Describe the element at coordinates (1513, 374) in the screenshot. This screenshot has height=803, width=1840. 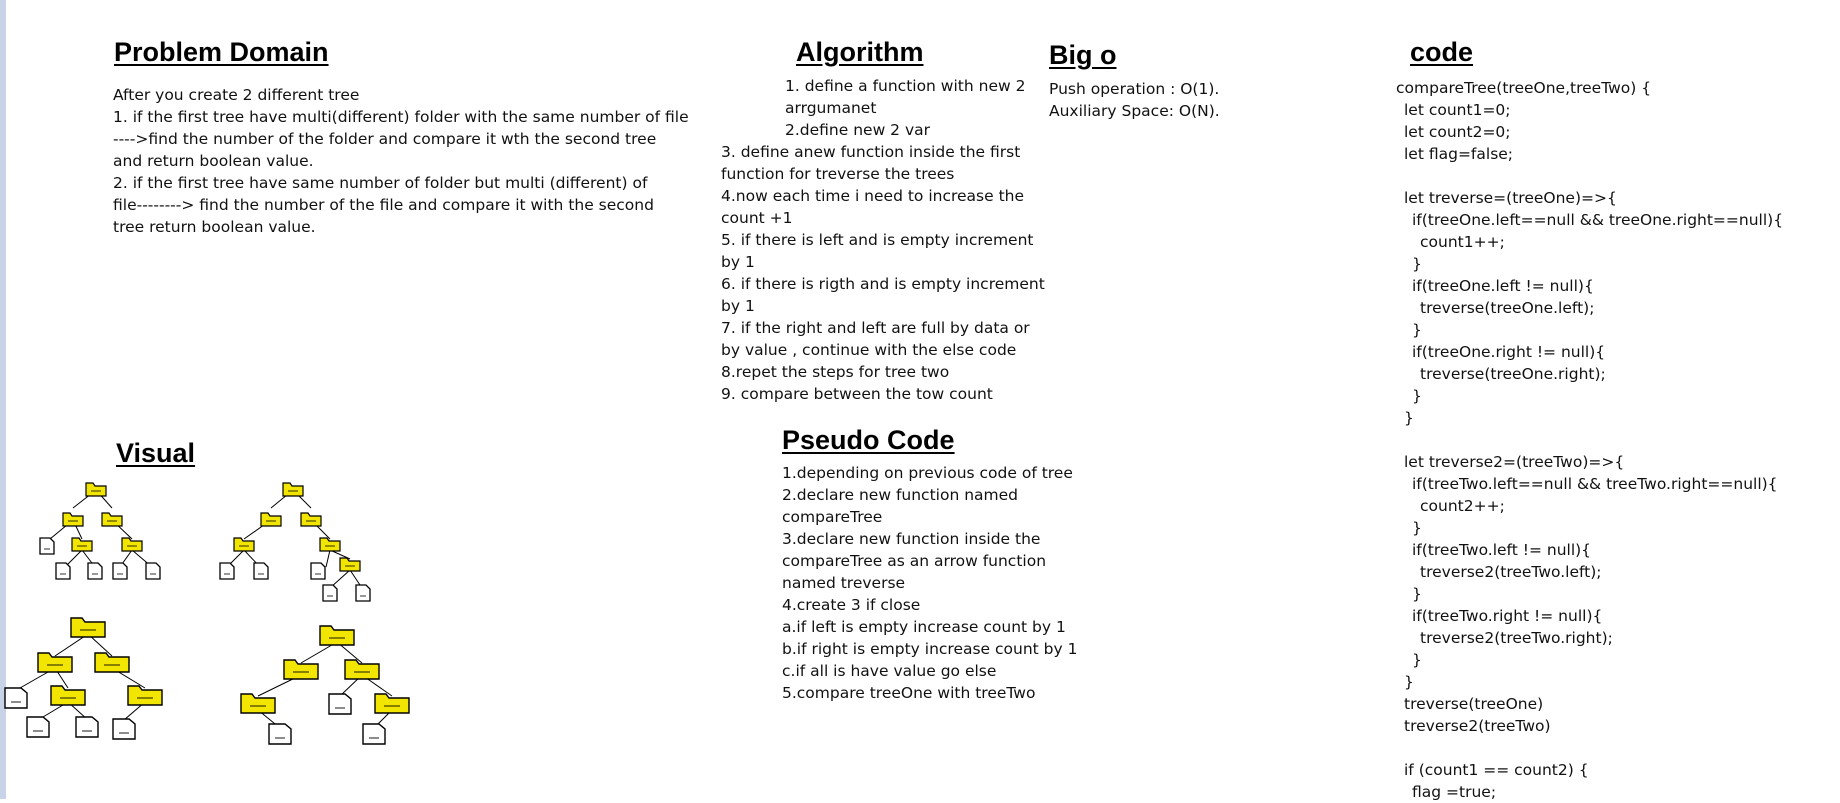
I see `code-line: treverse(treeOne.right);` at that location.